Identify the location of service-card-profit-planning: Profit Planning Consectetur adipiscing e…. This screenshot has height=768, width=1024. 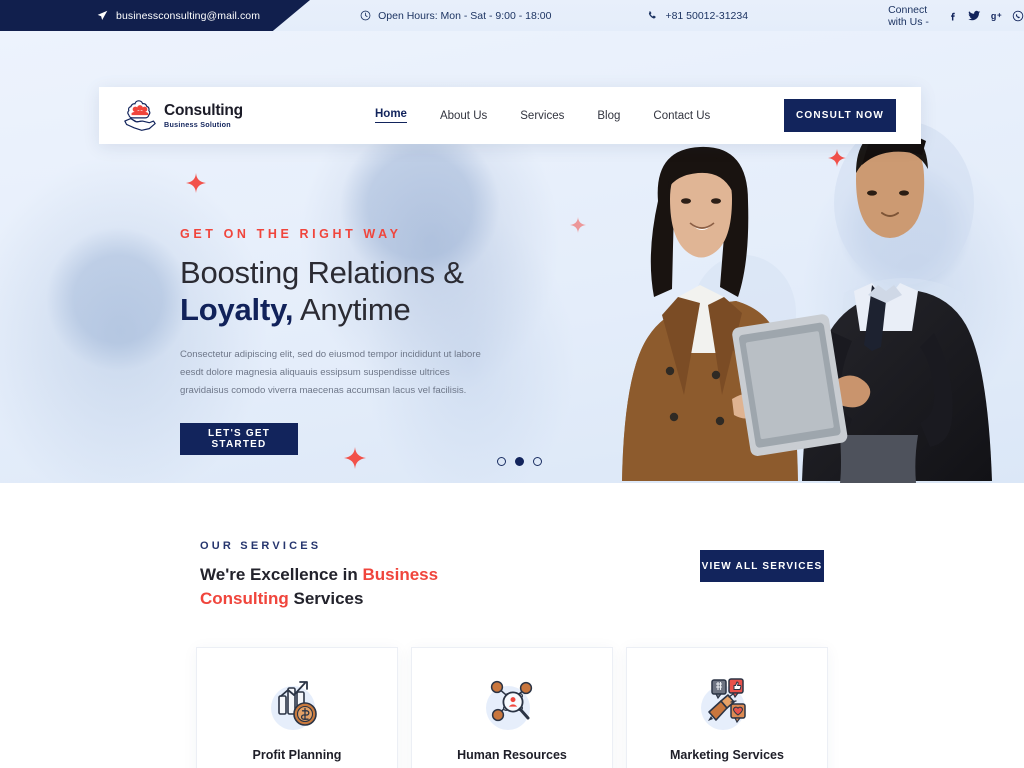
(297, 707).